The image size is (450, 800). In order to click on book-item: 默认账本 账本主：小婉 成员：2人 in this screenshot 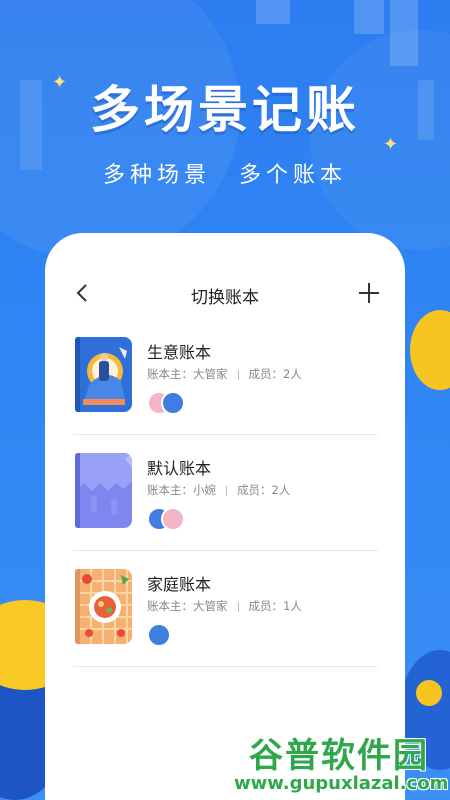, I will do `click(225, 493)`.